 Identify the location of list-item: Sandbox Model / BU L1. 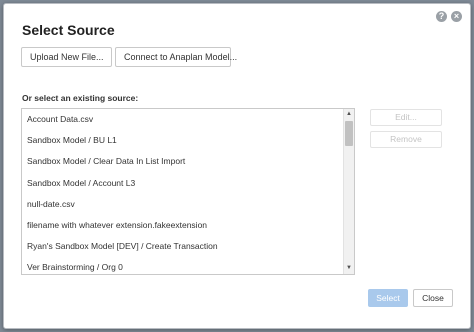
(183, 140).